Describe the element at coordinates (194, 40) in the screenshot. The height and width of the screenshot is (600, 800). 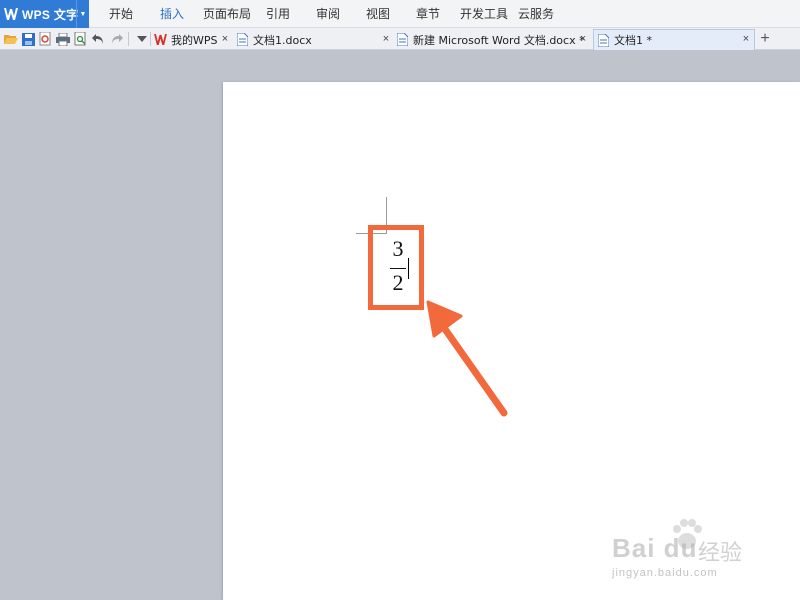
I see `tab-label: 我的WPS` at that location.